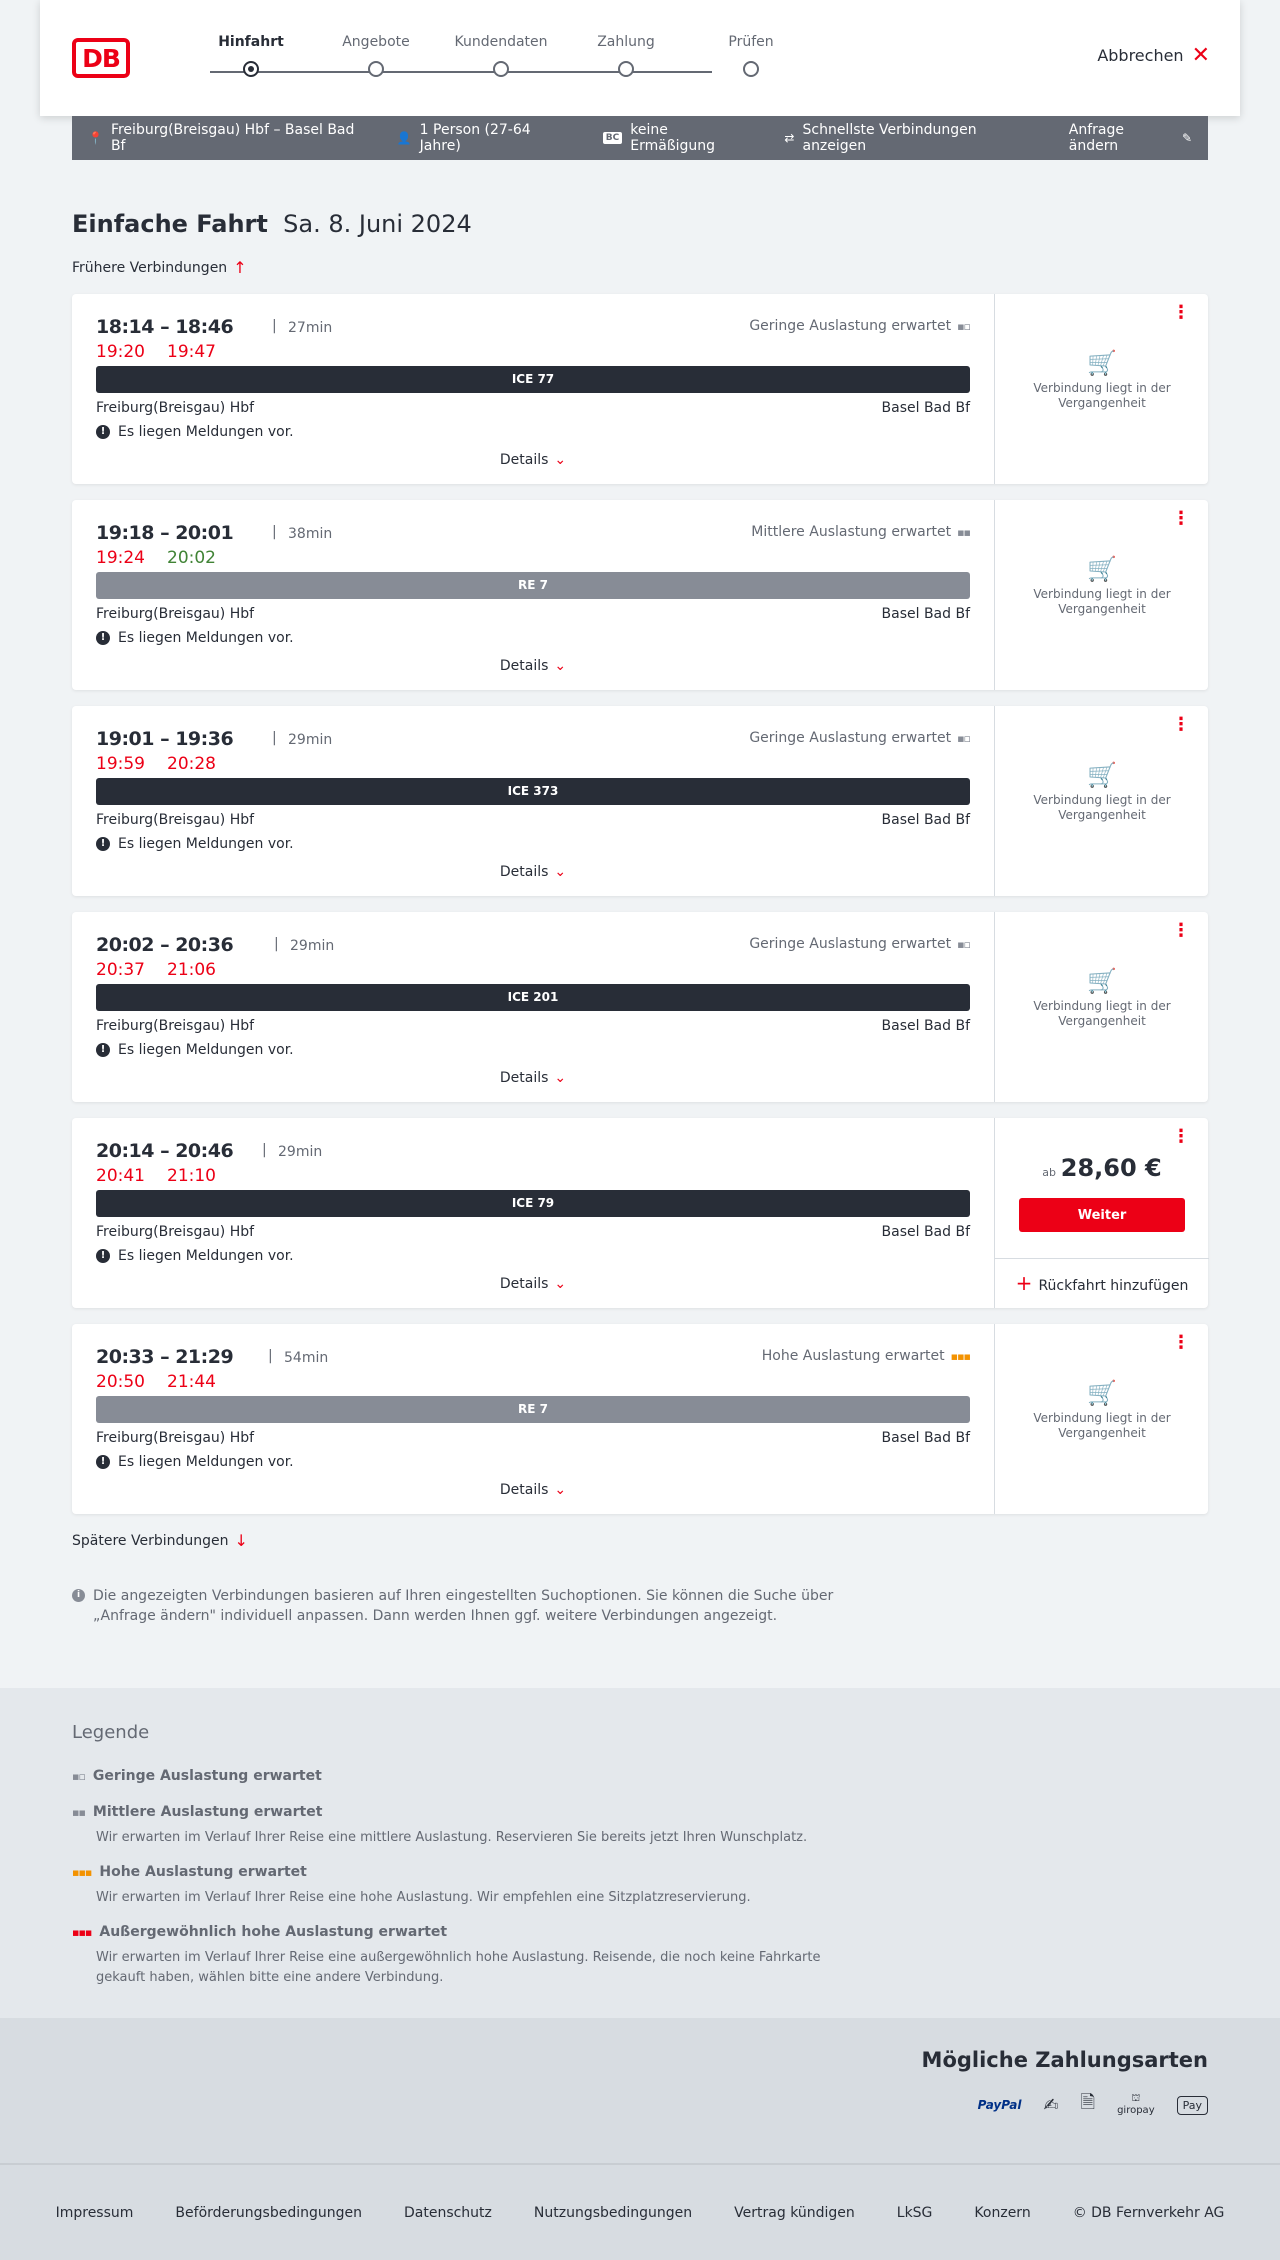 This screenshot has width=1280, height=2260. Describe the element at coordinates (613, 2213) in the screenshot. I see `footer-link-nutzungsbedingungen: Nutzungsbedingungen` at that location.